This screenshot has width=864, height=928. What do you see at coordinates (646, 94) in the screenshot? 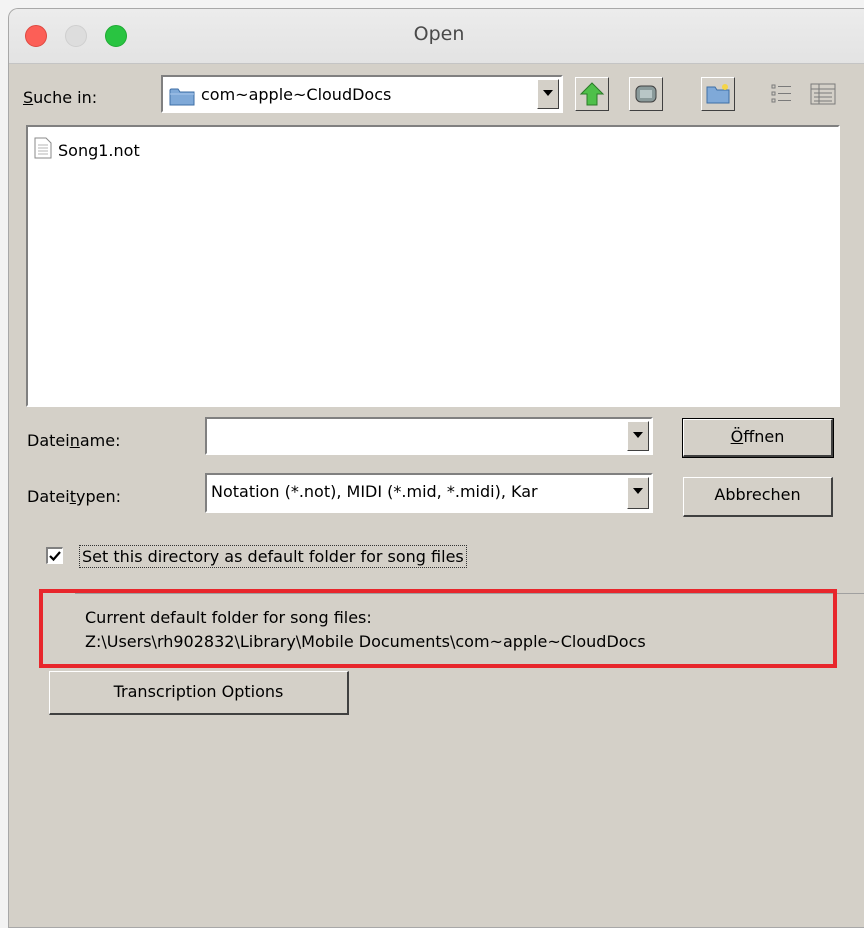
I see `desktop-button` at bounding box center [646, 94].